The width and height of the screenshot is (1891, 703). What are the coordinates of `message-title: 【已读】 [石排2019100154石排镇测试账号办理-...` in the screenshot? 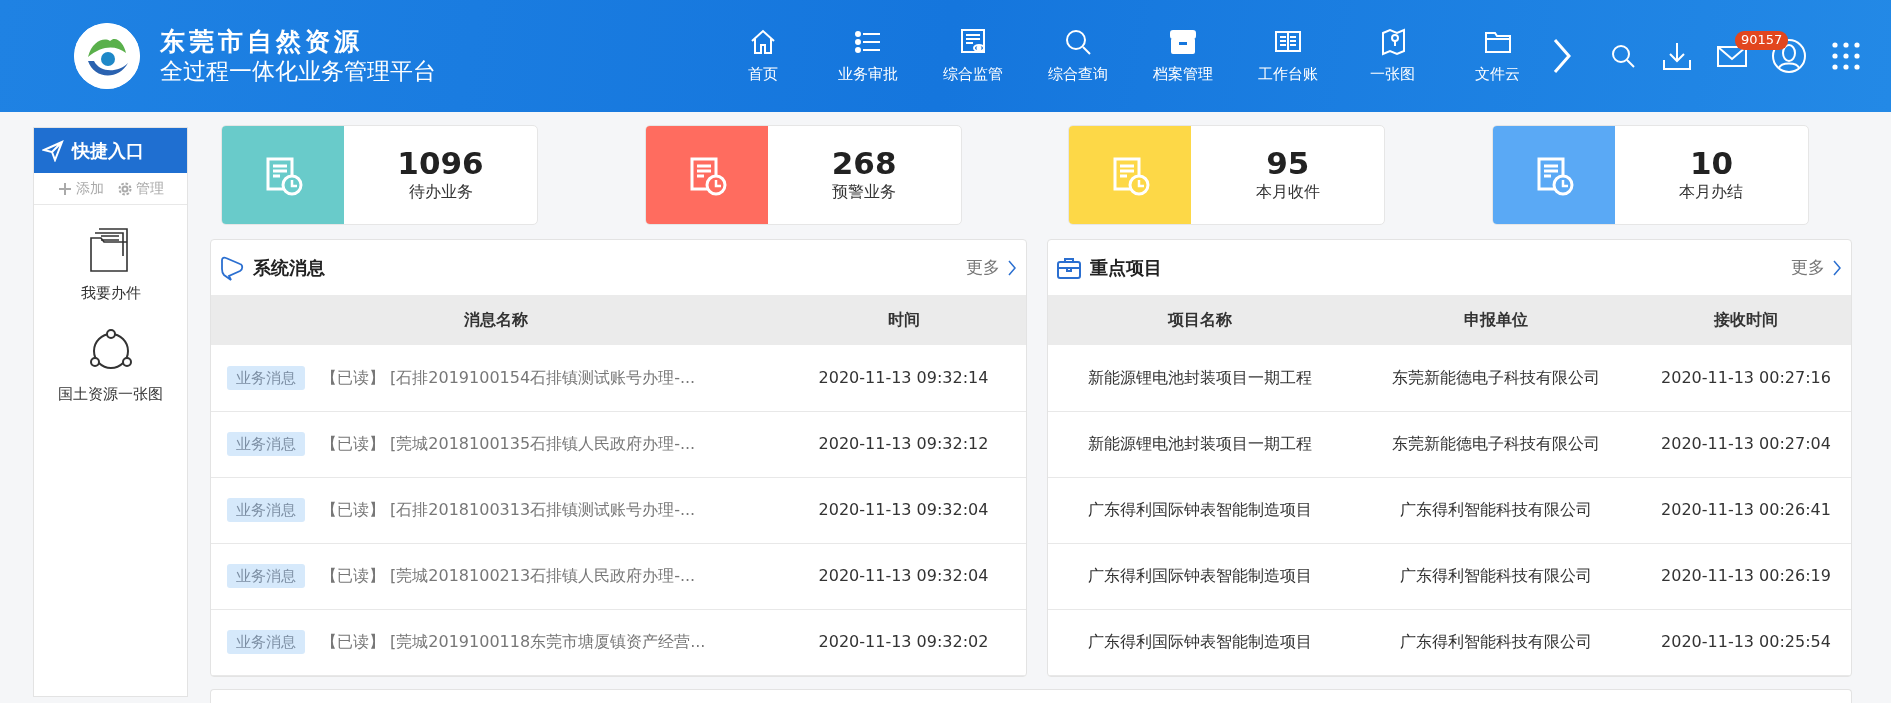 It's located at (508, 377).